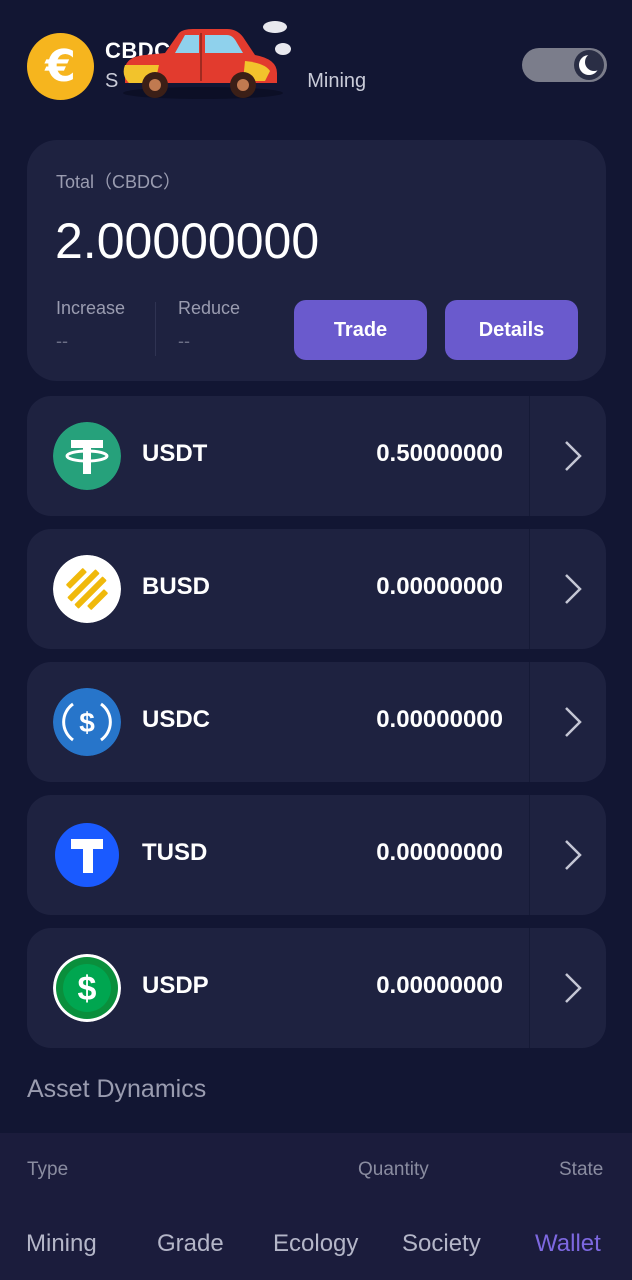 Image resolution: width=632 pixels, height=1280 pixels. I want to click on app-header: € CBDC S Mining, so click(316, 65).